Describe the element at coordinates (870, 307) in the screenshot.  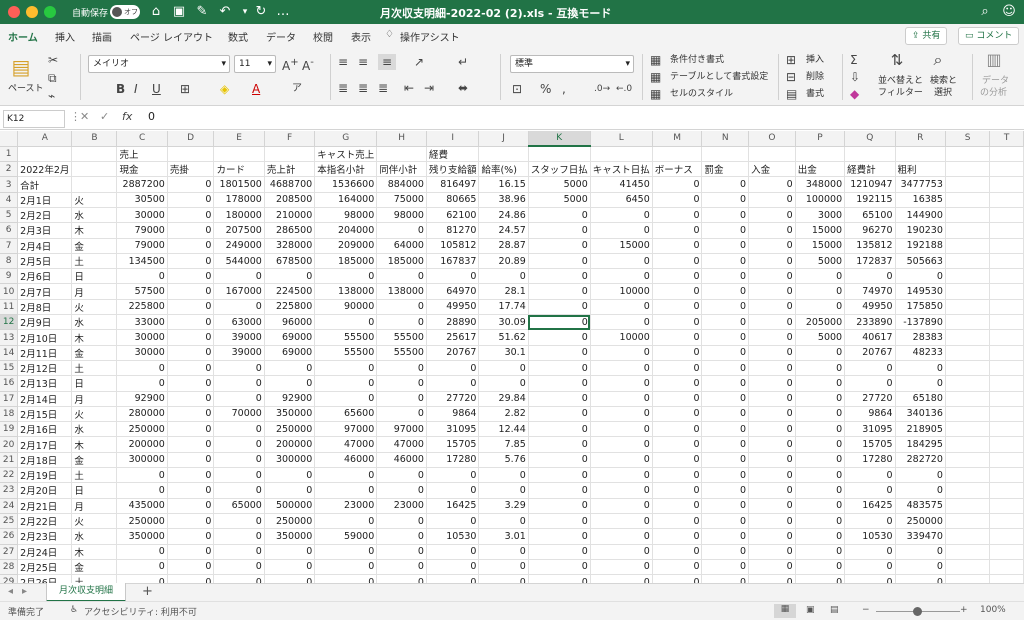
I see `cell: 49950` at that location.